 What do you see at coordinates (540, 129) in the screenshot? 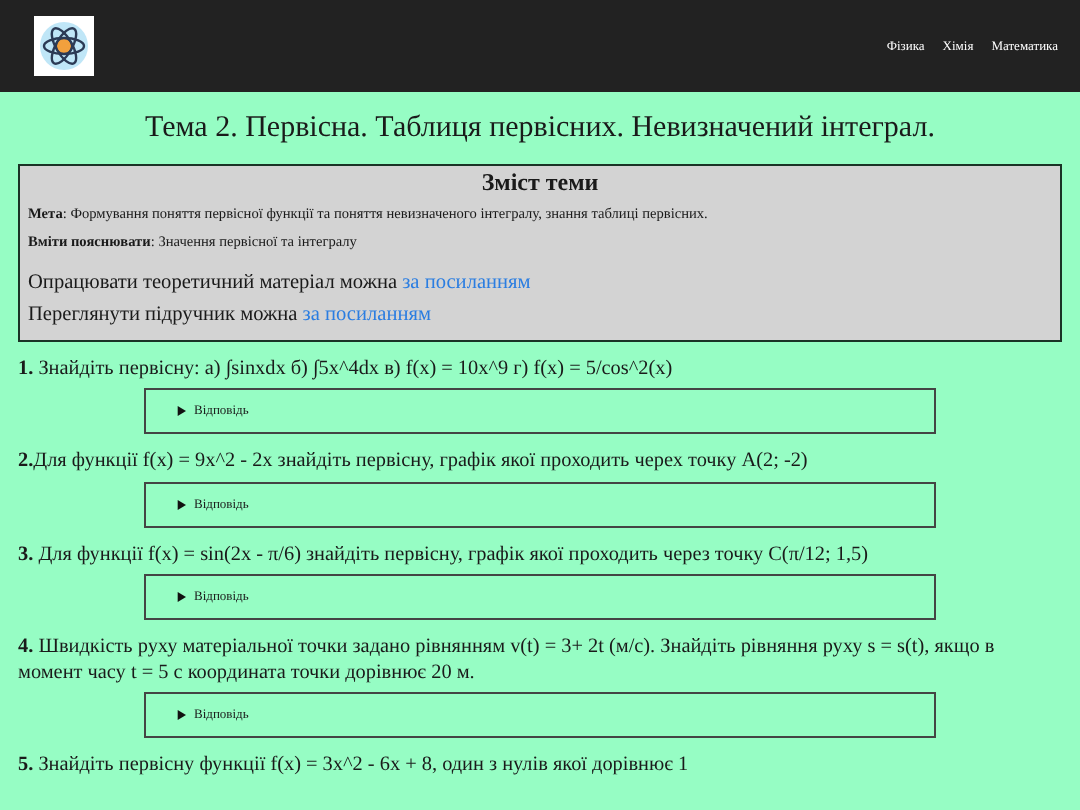
I see `page-title: Тема 2. Первісна. Таблиця первісних. Невизначений інтеграл.` at bounding box center [540, 129].